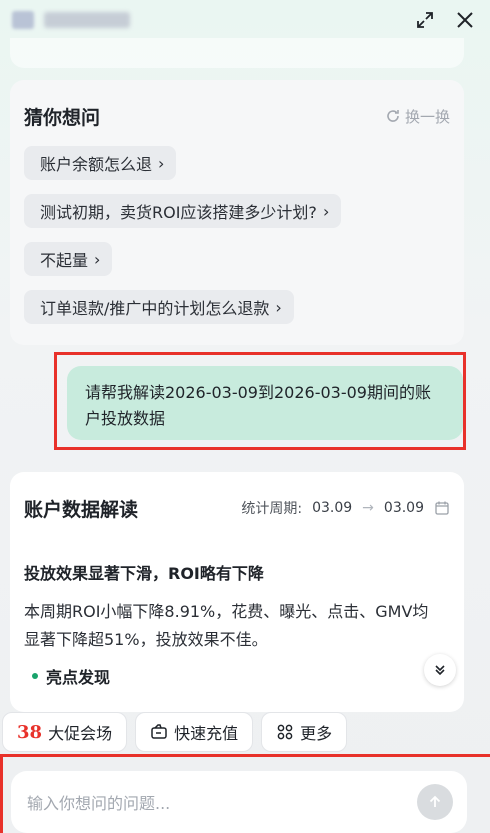  I want to click on data-headline: 投放效果显著下滑，ROI略有下降, so click(144, 573).